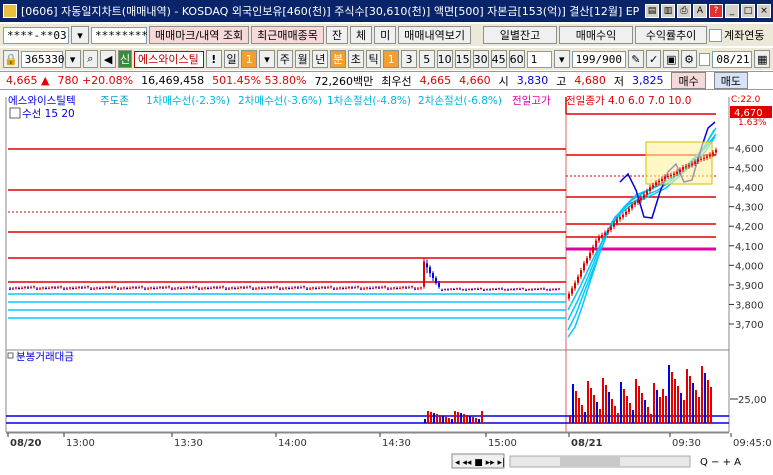 This screenshot has width=773, height=475. I want to click on period-15-button: 15, so click(462, 59).